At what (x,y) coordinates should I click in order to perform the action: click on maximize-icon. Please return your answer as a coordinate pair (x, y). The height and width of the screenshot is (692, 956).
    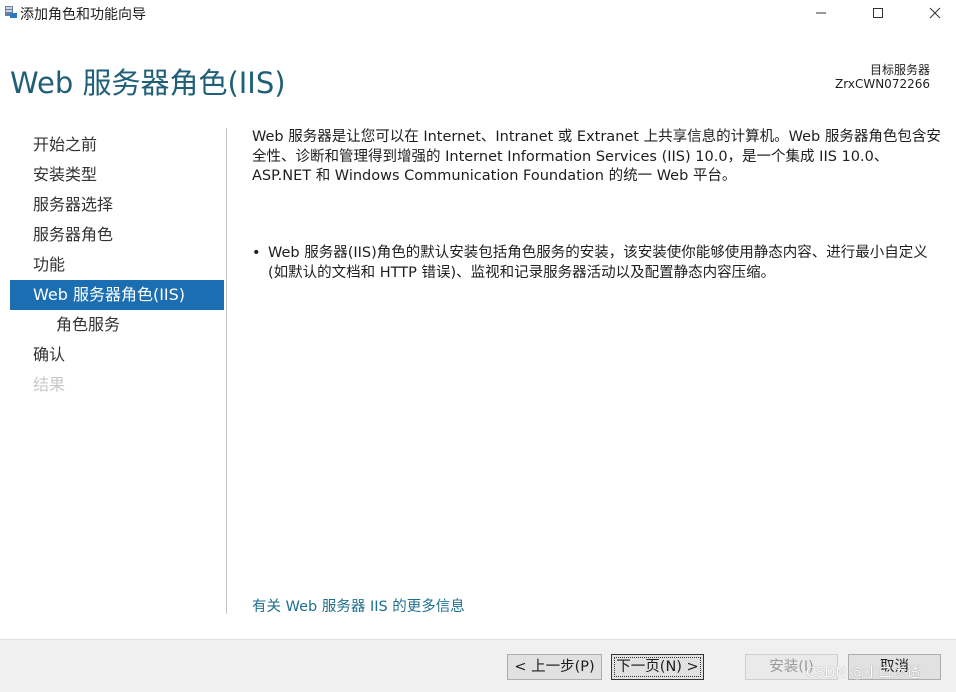
    Looking at the image, I should click on (878, 13).